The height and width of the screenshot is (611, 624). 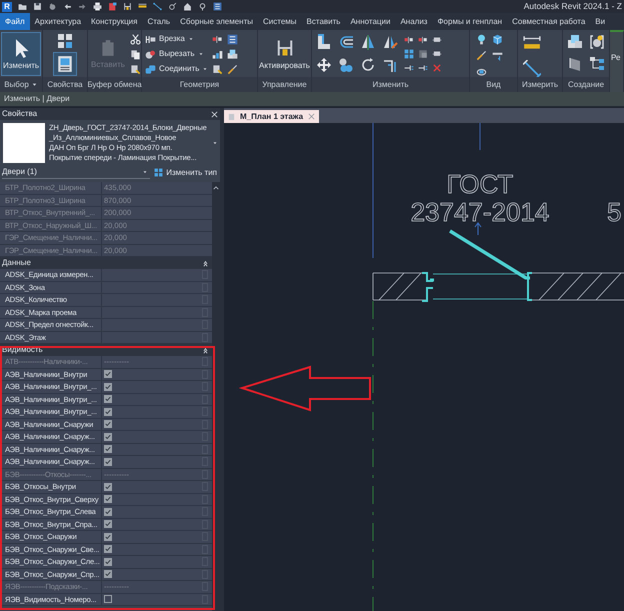 I want to click on copy-icon, so click(x=135, y=54).